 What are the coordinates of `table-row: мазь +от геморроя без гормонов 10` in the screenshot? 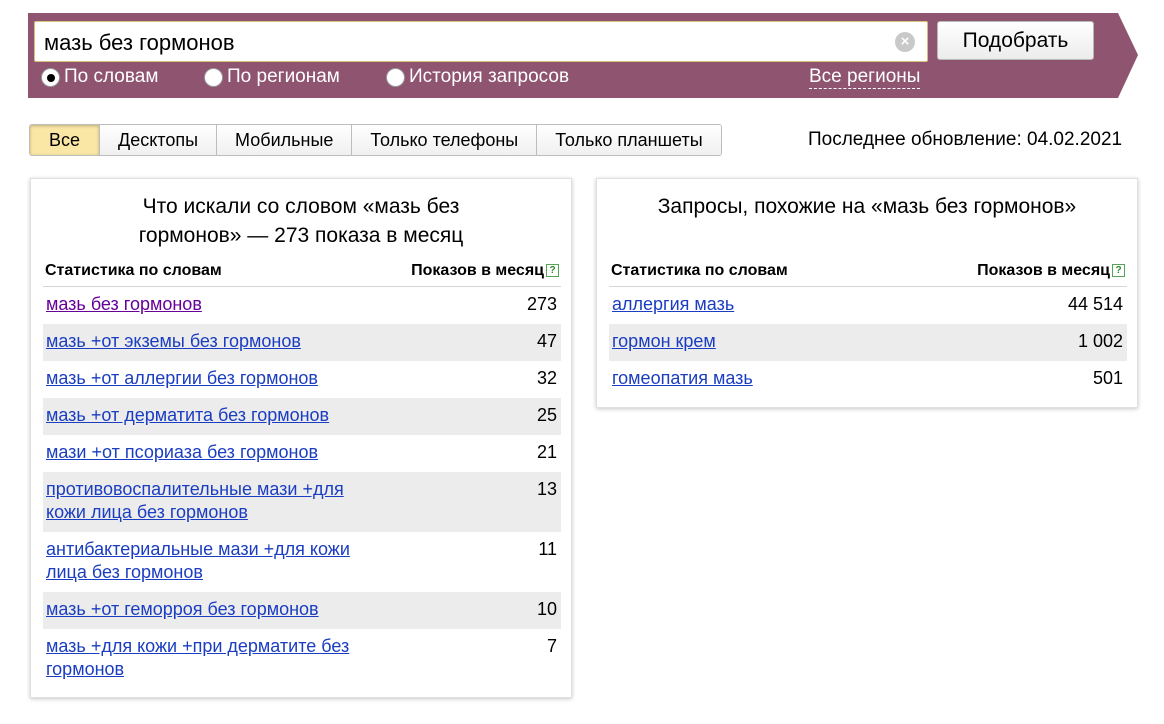 It's located at (302, 610).